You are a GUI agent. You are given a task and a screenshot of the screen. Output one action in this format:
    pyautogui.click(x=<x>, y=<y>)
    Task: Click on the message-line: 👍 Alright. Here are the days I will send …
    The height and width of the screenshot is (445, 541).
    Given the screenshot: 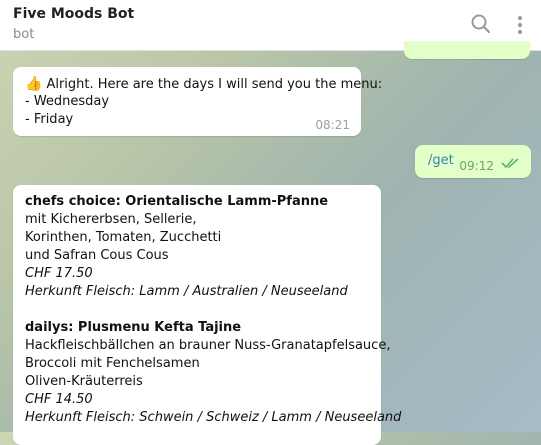 What is the action you would take?
    pyautogui.click(x=203, y=84)
    